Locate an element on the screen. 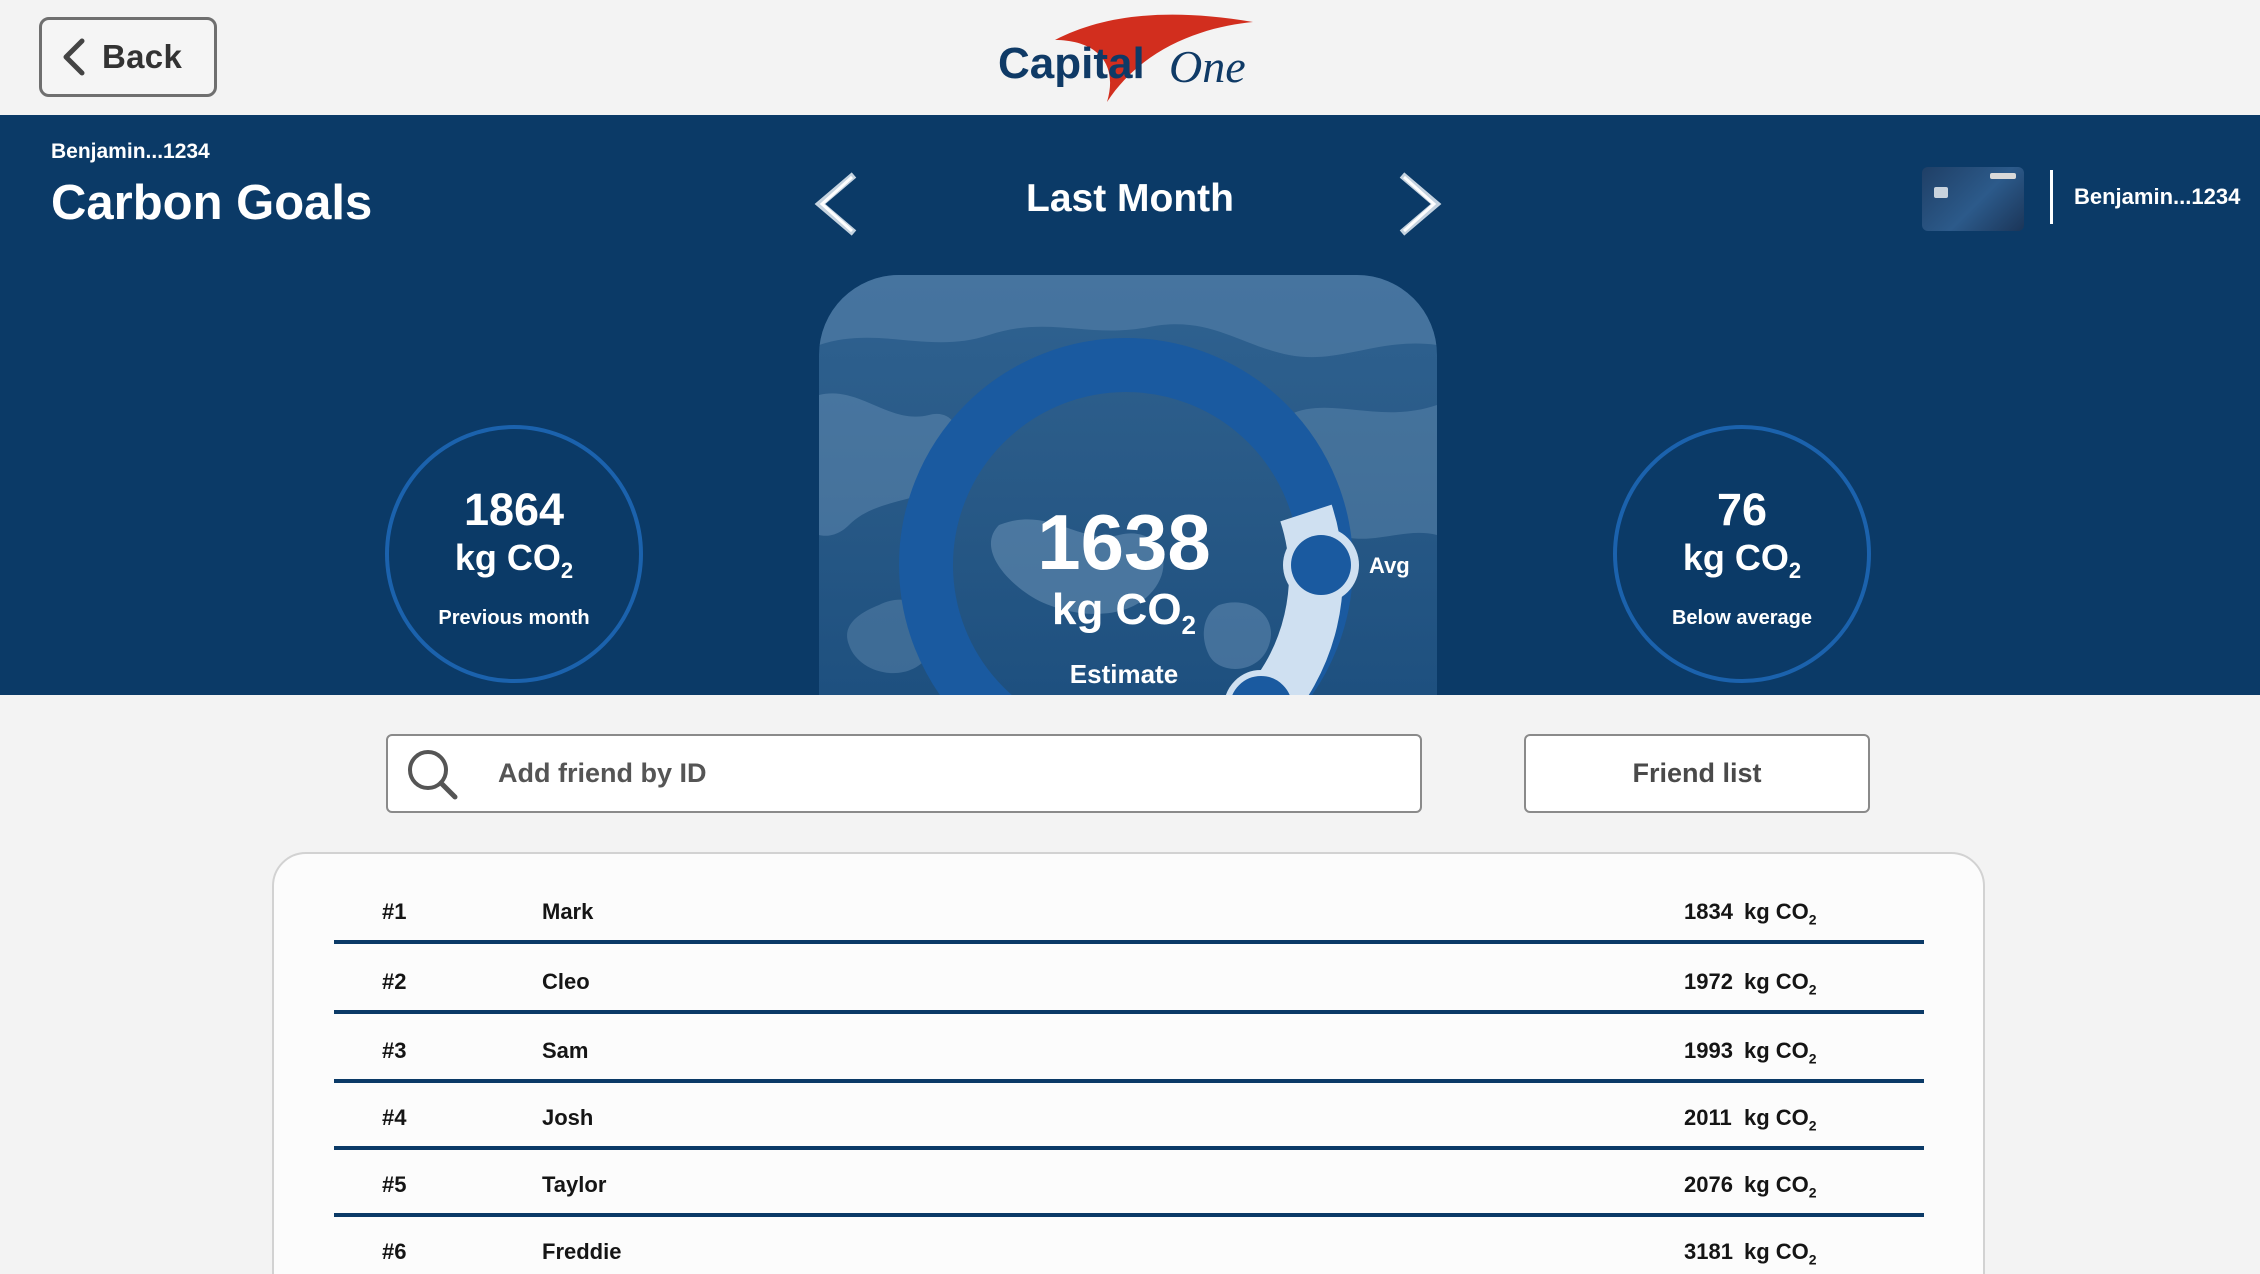  rank: #6 is located at coordinates (394, 1251).